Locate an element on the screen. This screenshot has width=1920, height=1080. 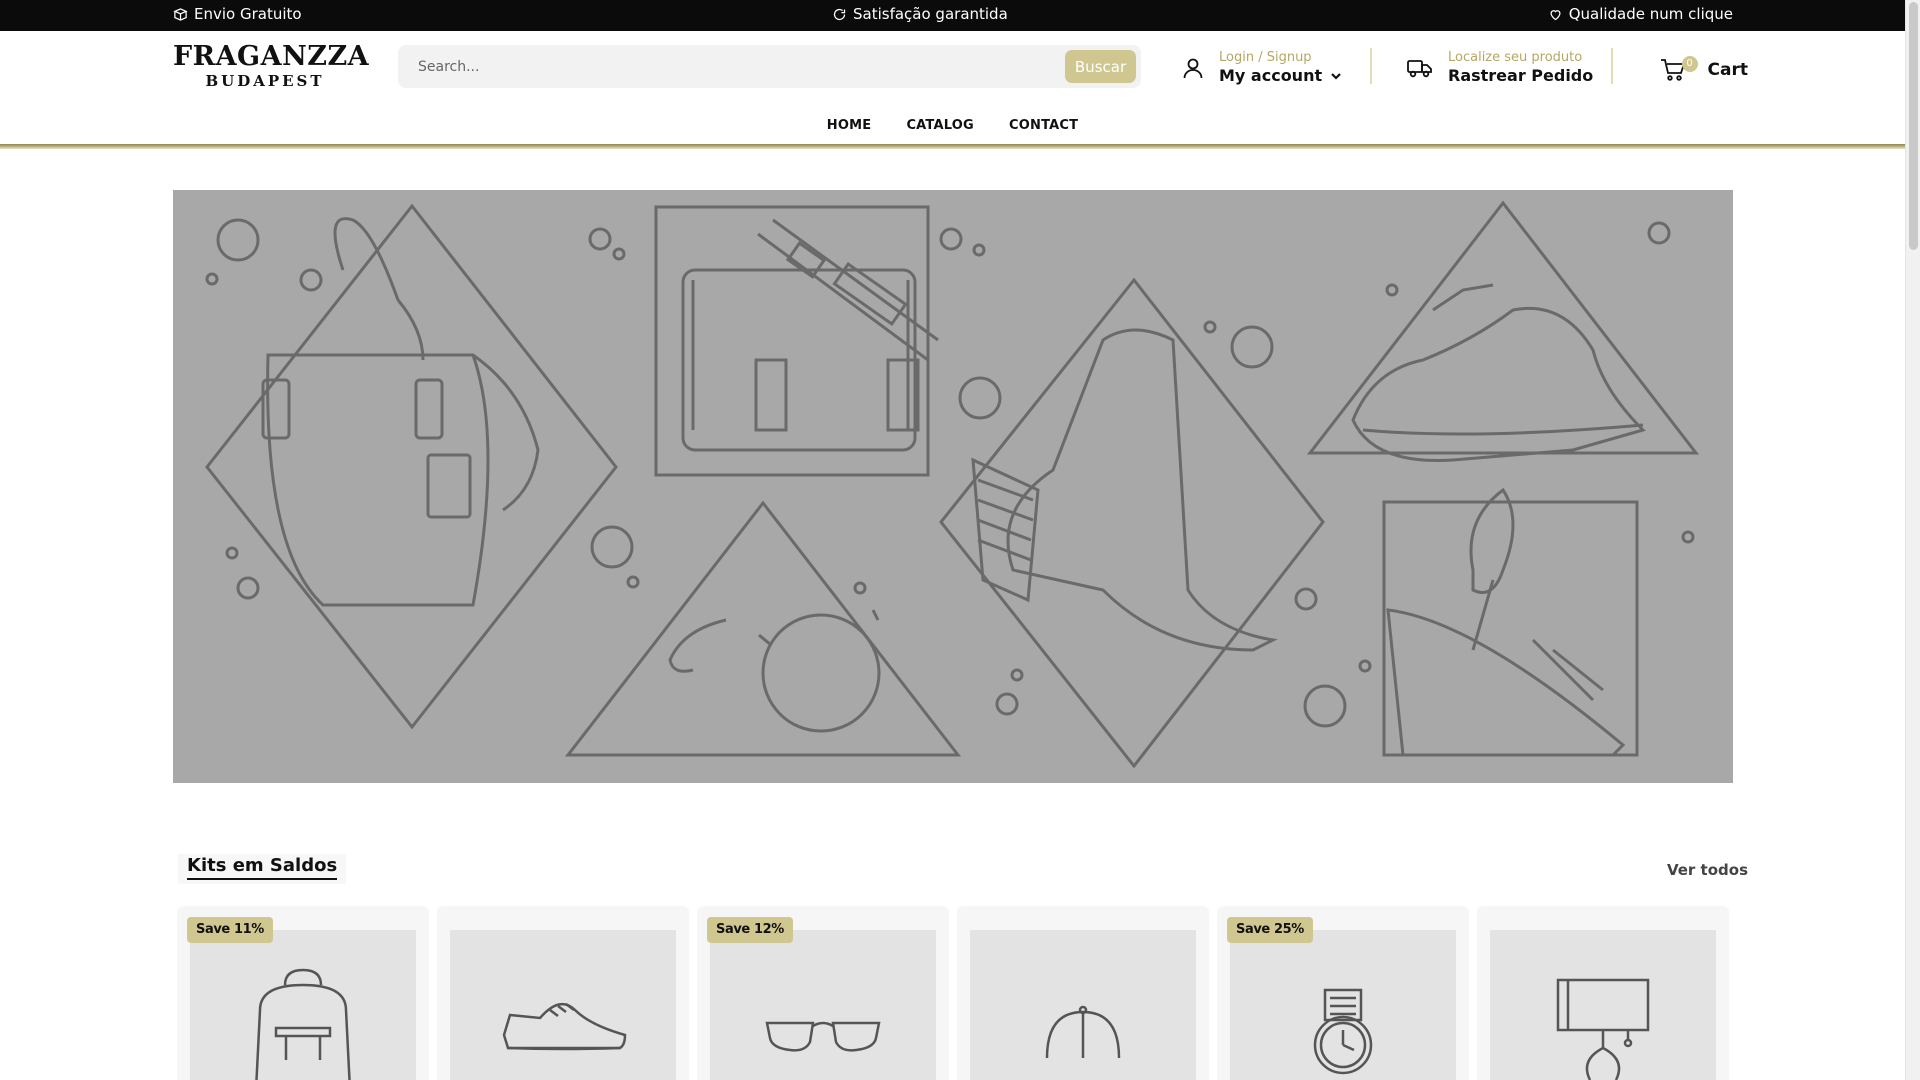
quality-notice: Qualidade num clique is located at coordinates (1640, 14).